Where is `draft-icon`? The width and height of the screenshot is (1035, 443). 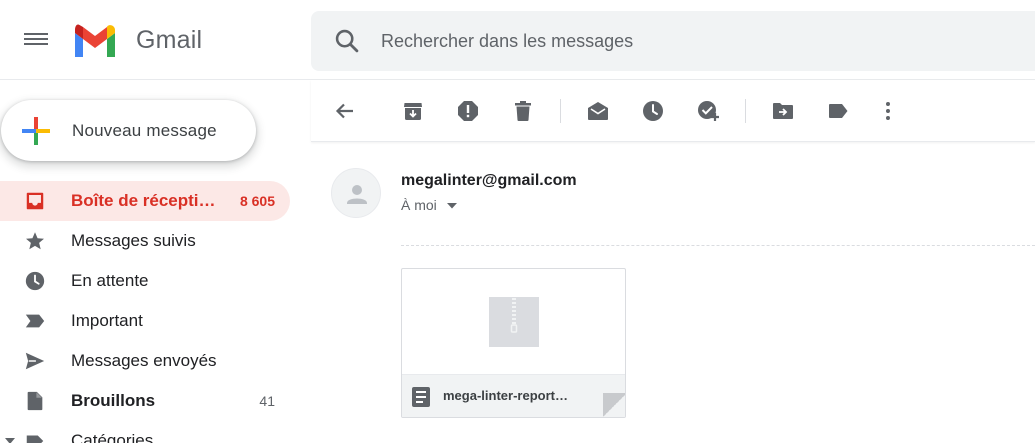 draft-icon is located at coordinates (35, 401).